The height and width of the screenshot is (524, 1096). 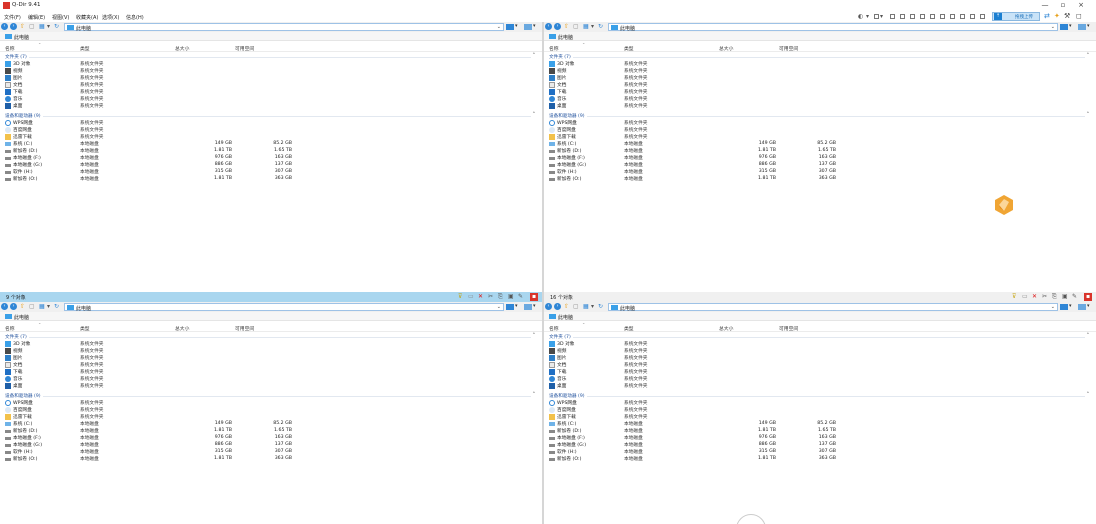 What do you see at coordinates (942, 16) in the screenshot?
I see `layout-7-icon` at bounding box center [942, 16].